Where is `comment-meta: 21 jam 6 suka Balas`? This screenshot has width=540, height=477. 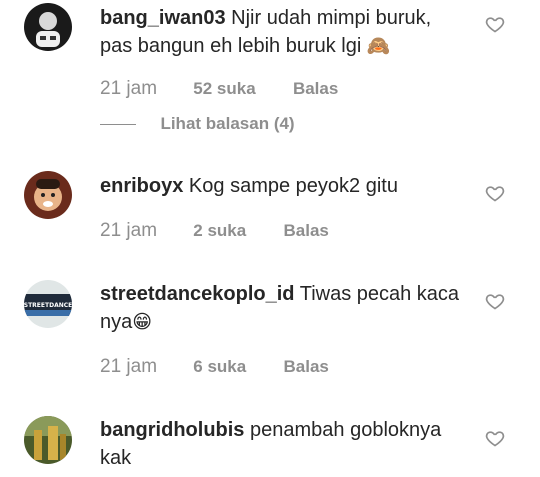 comment-meta: 21 jam 6 suka Balas is located at coordinates (214, 367).